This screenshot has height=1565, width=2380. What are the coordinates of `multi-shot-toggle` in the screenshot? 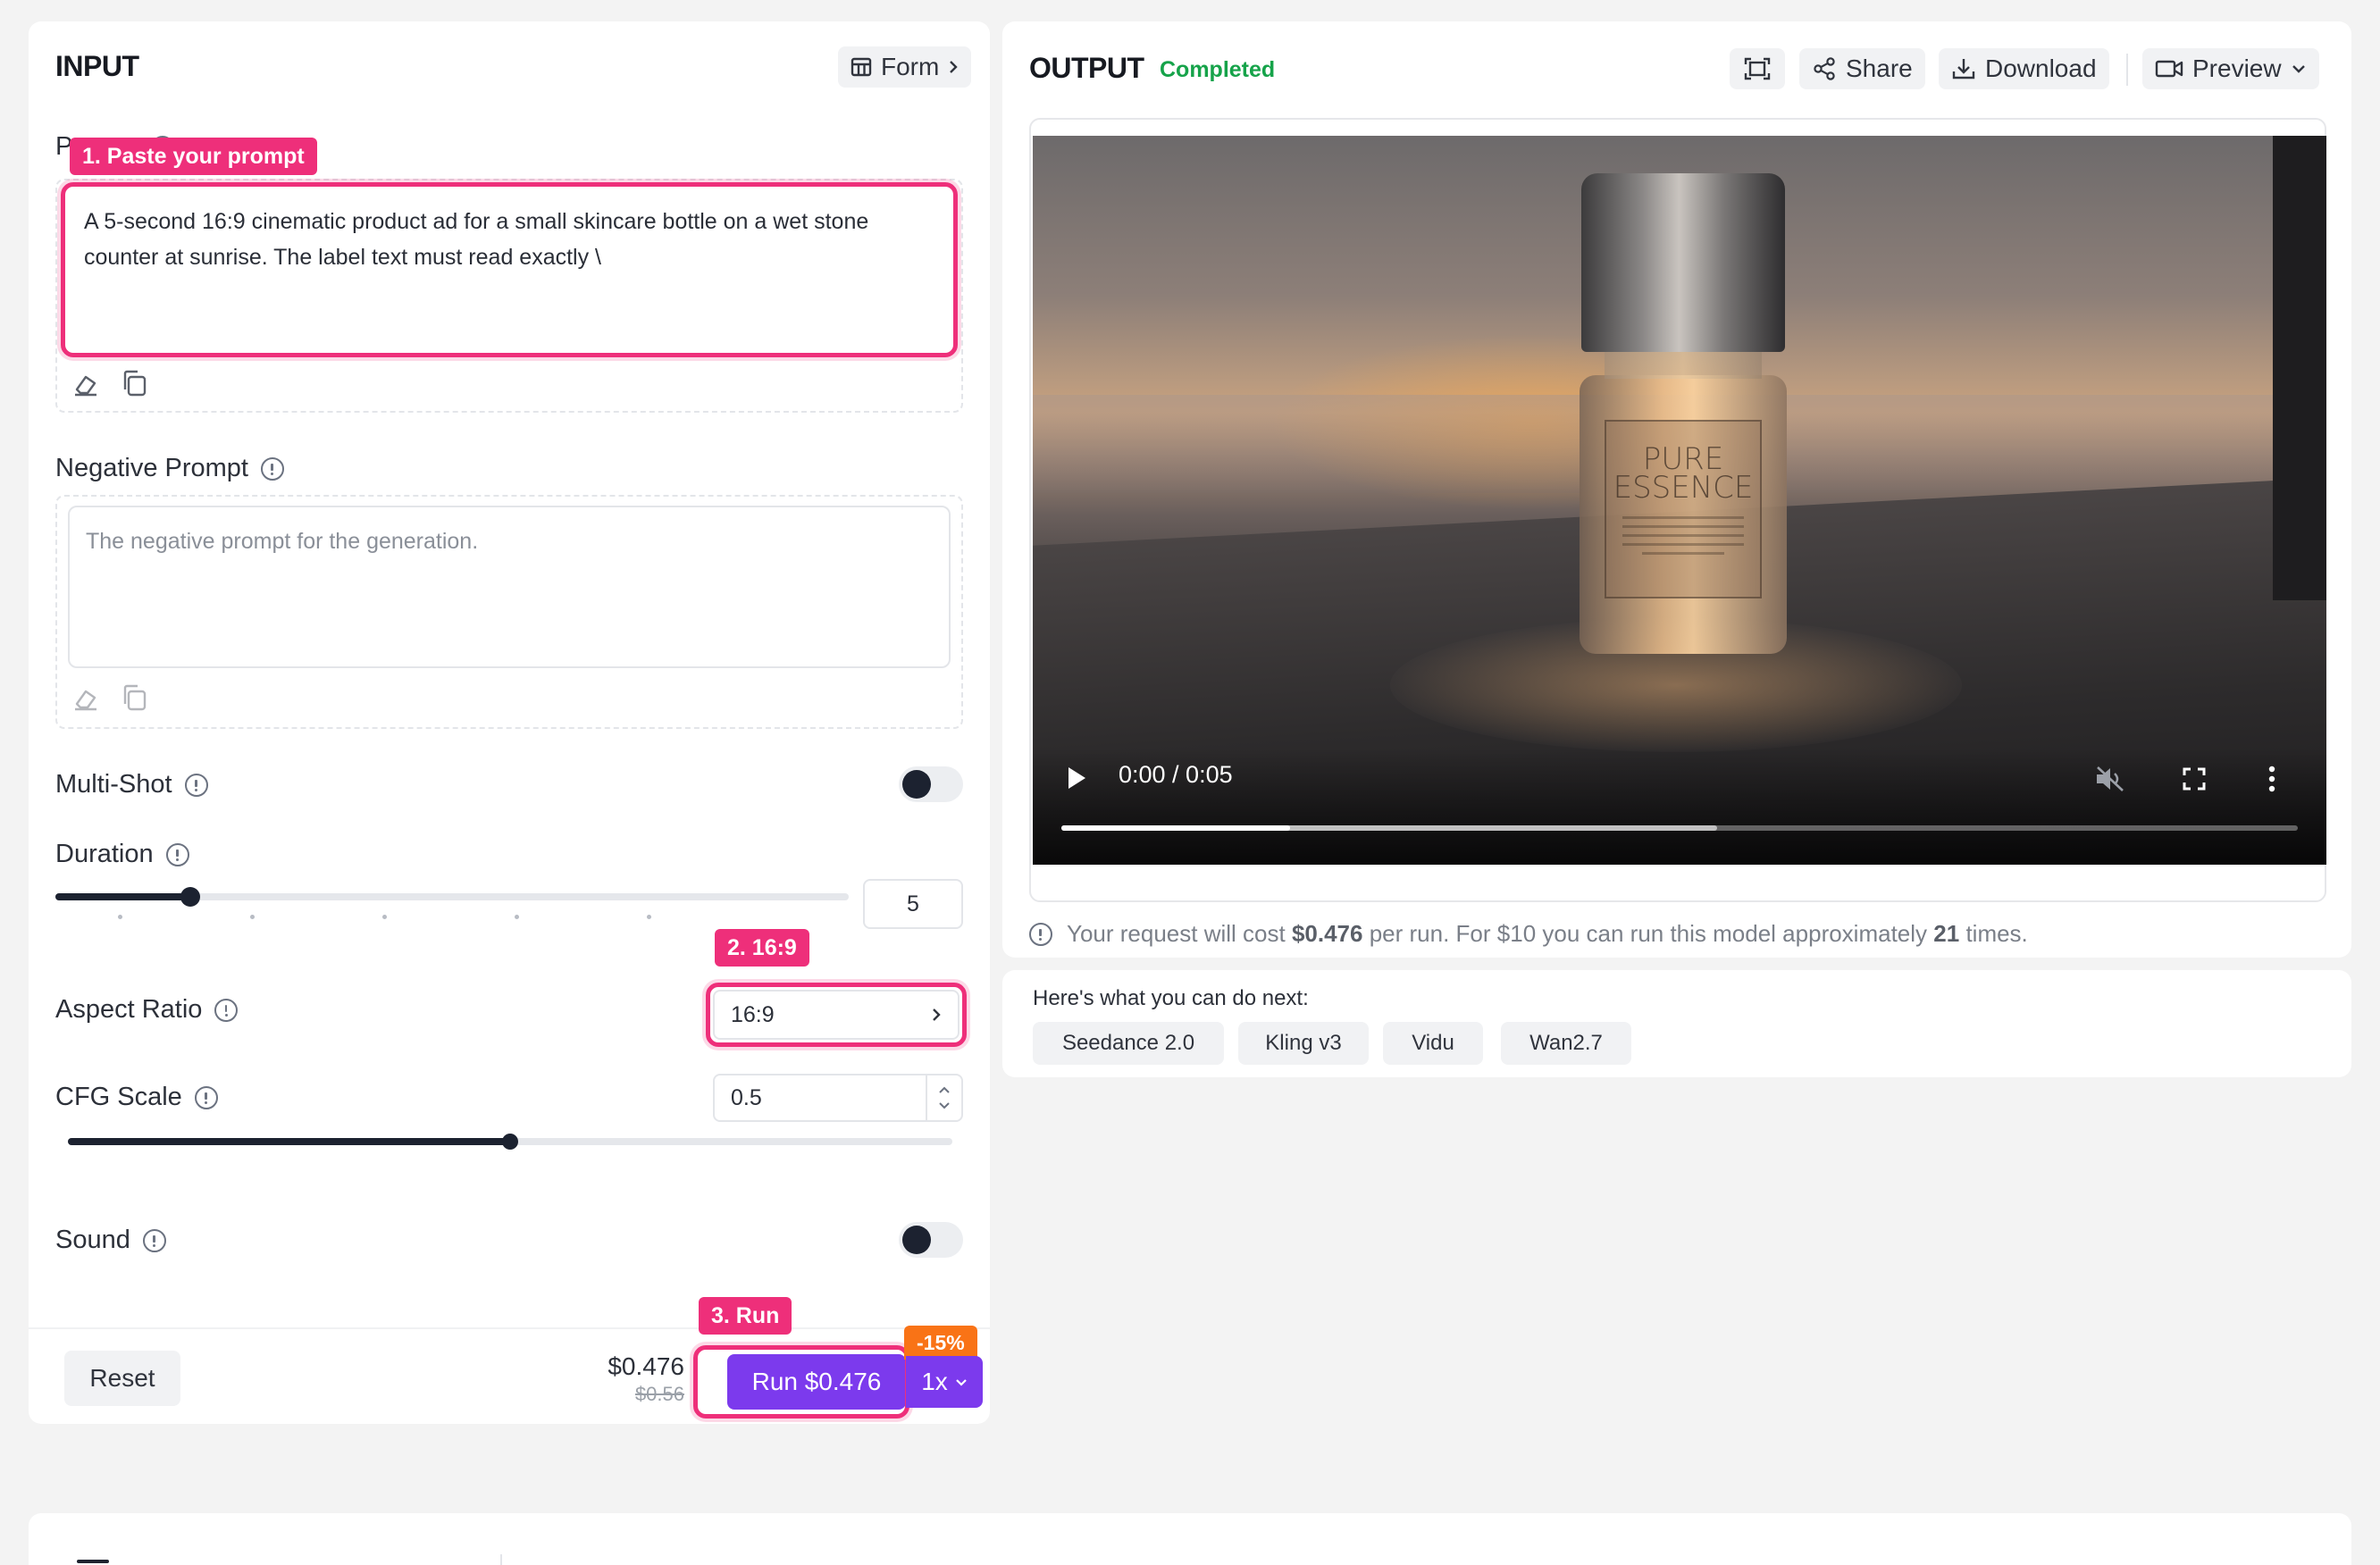 It's located at (931, 784).